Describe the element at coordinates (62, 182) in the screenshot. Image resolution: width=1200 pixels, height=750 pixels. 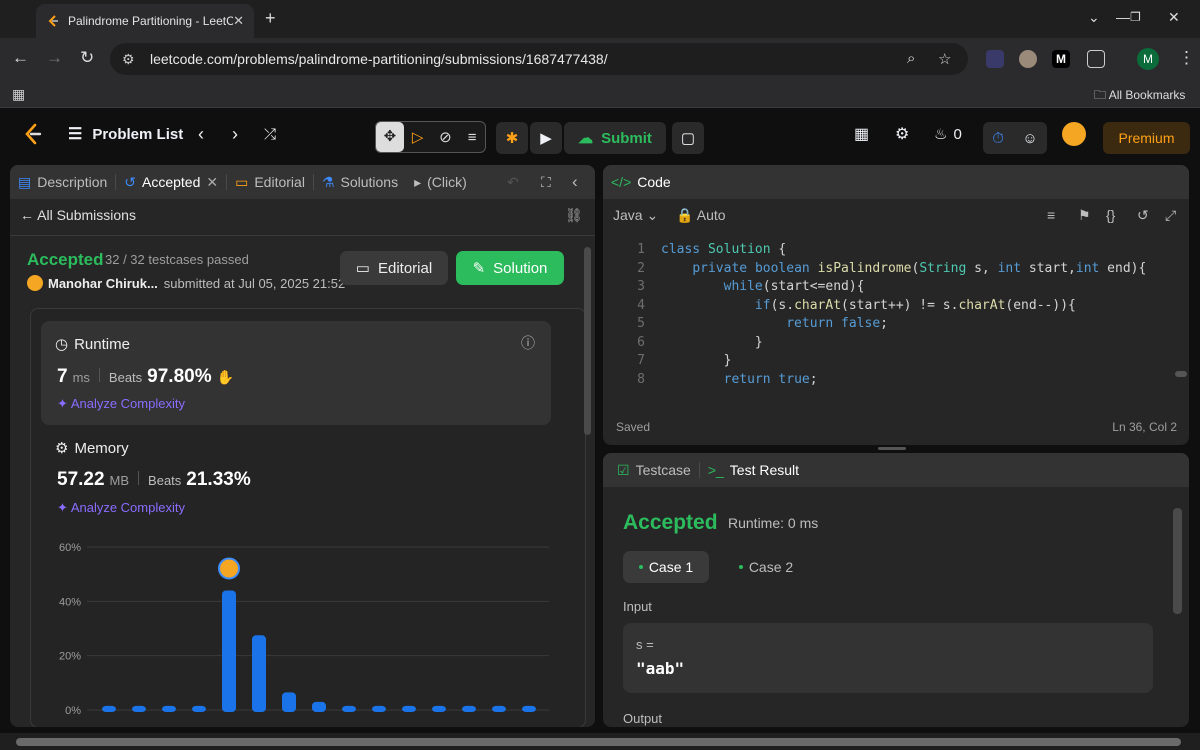
I see `tab-description: ▤ Description` at that location.